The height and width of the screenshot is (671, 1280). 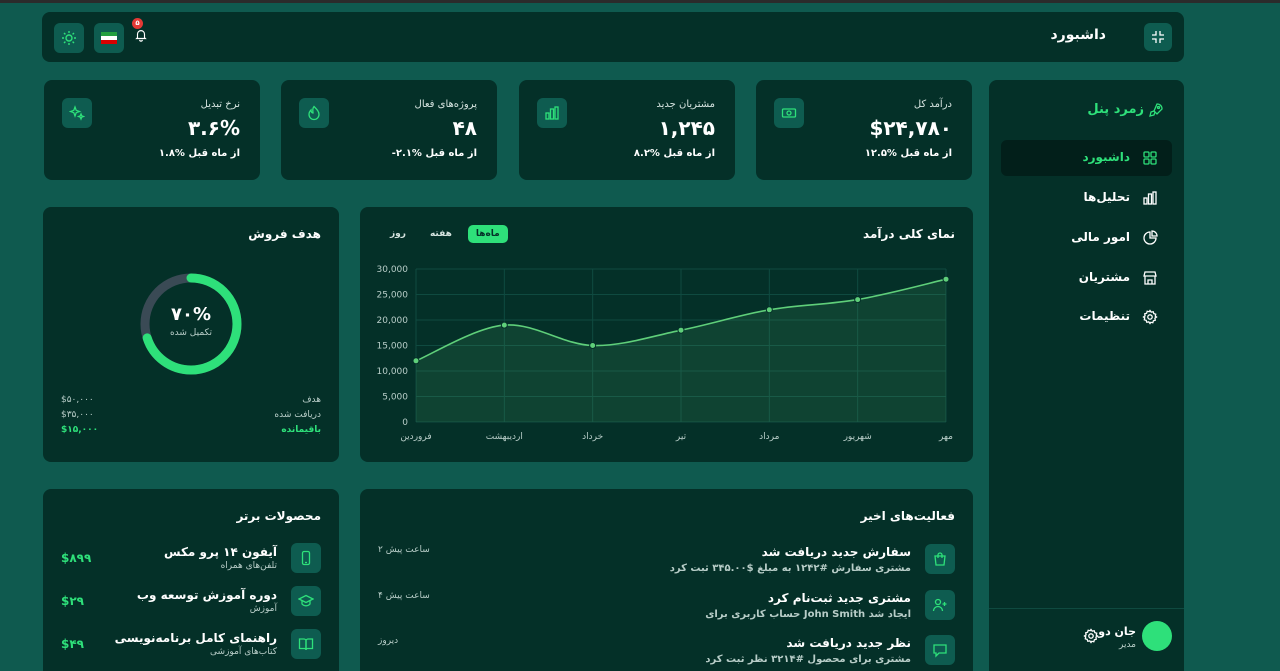 What do you see at coordinates (243, 652) in the screenshot?
I see `product-category: کتاب‌های آموزشی` at bounding box center [243, 652].